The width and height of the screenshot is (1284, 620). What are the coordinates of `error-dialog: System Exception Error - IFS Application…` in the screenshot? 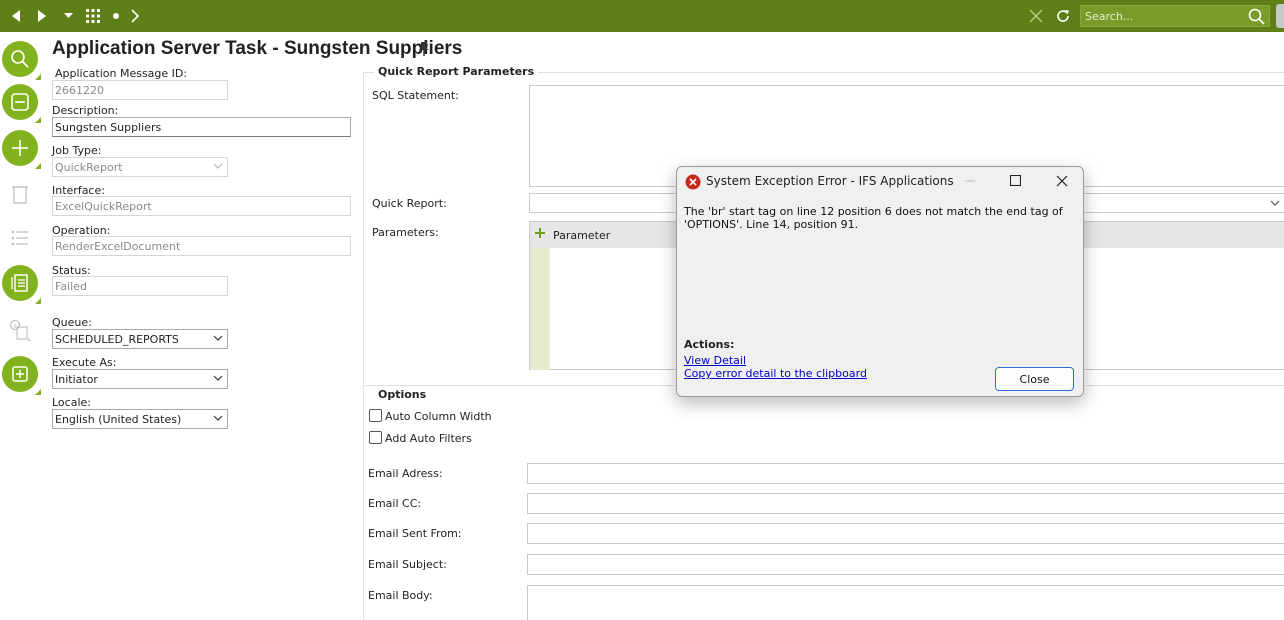 It's located at (880, 281).